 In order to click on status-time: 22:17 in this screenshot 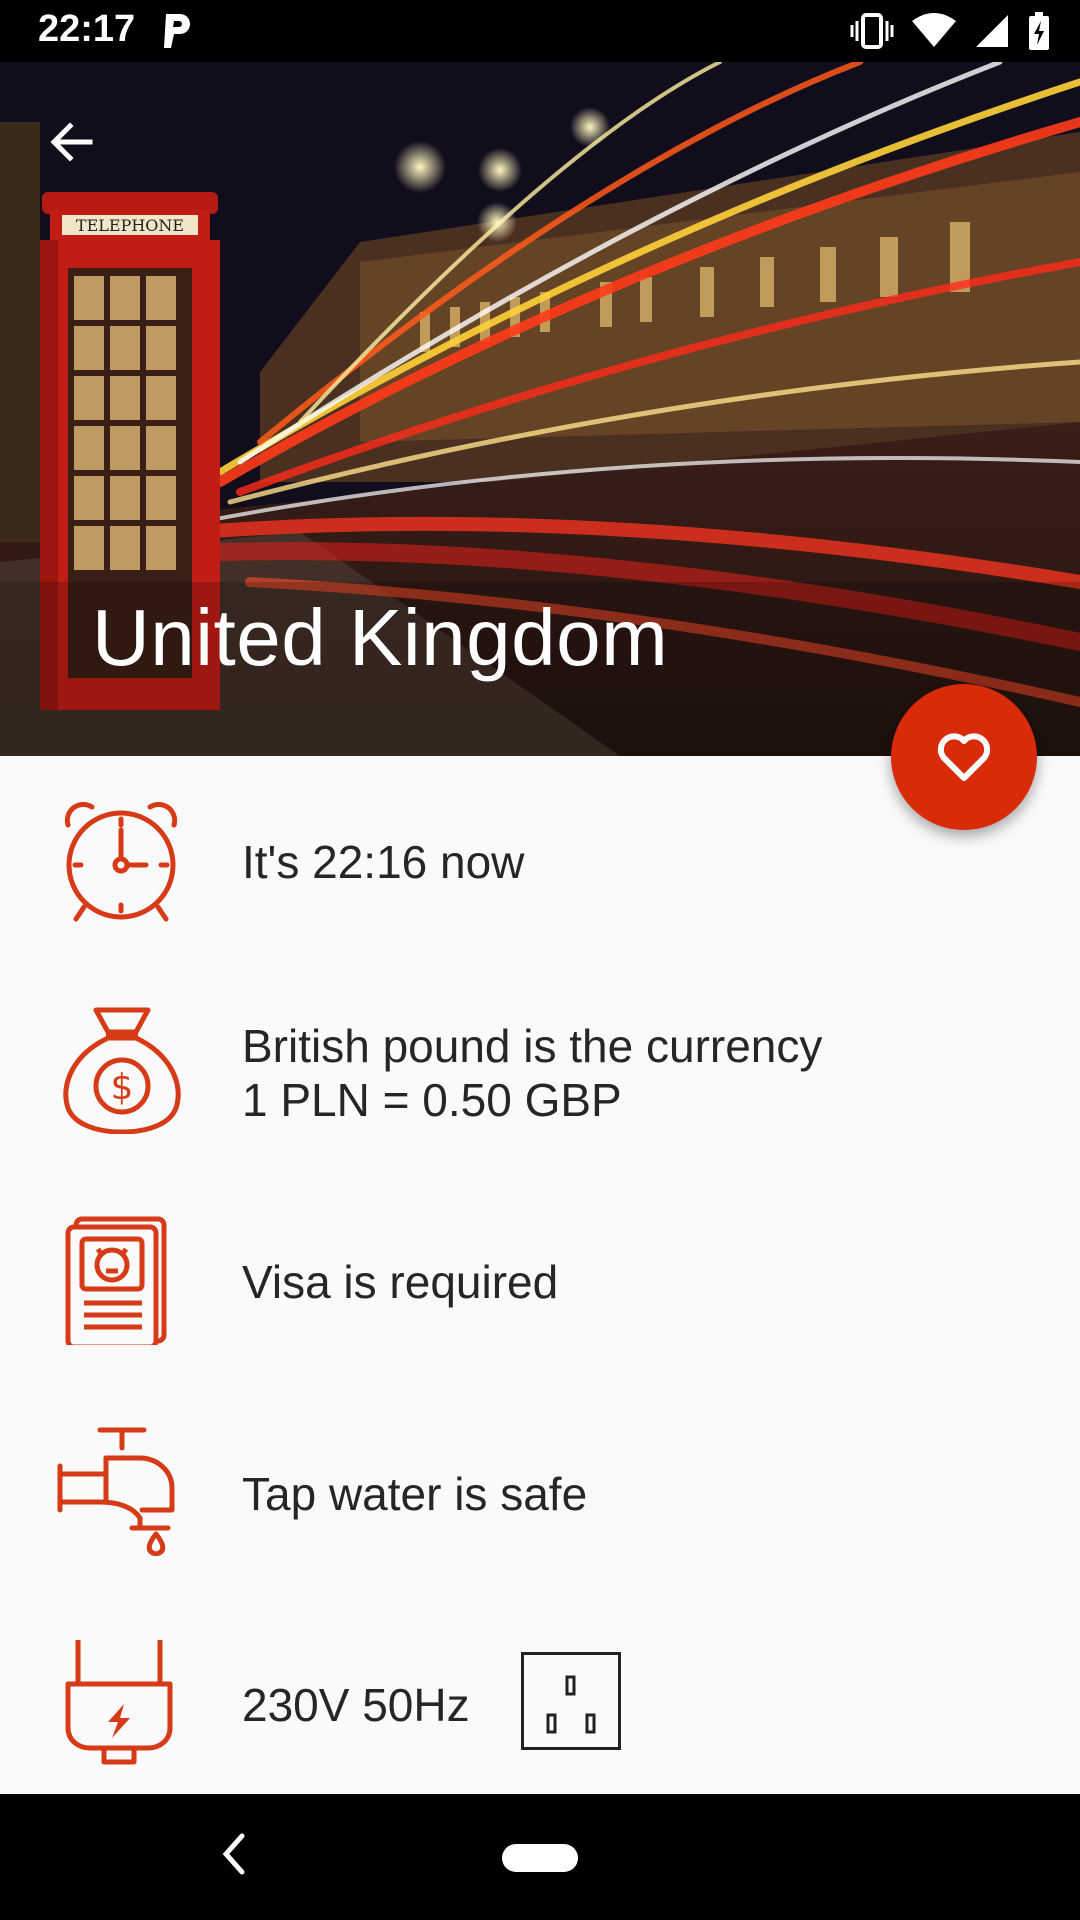, I will do `click(87, 29)`.